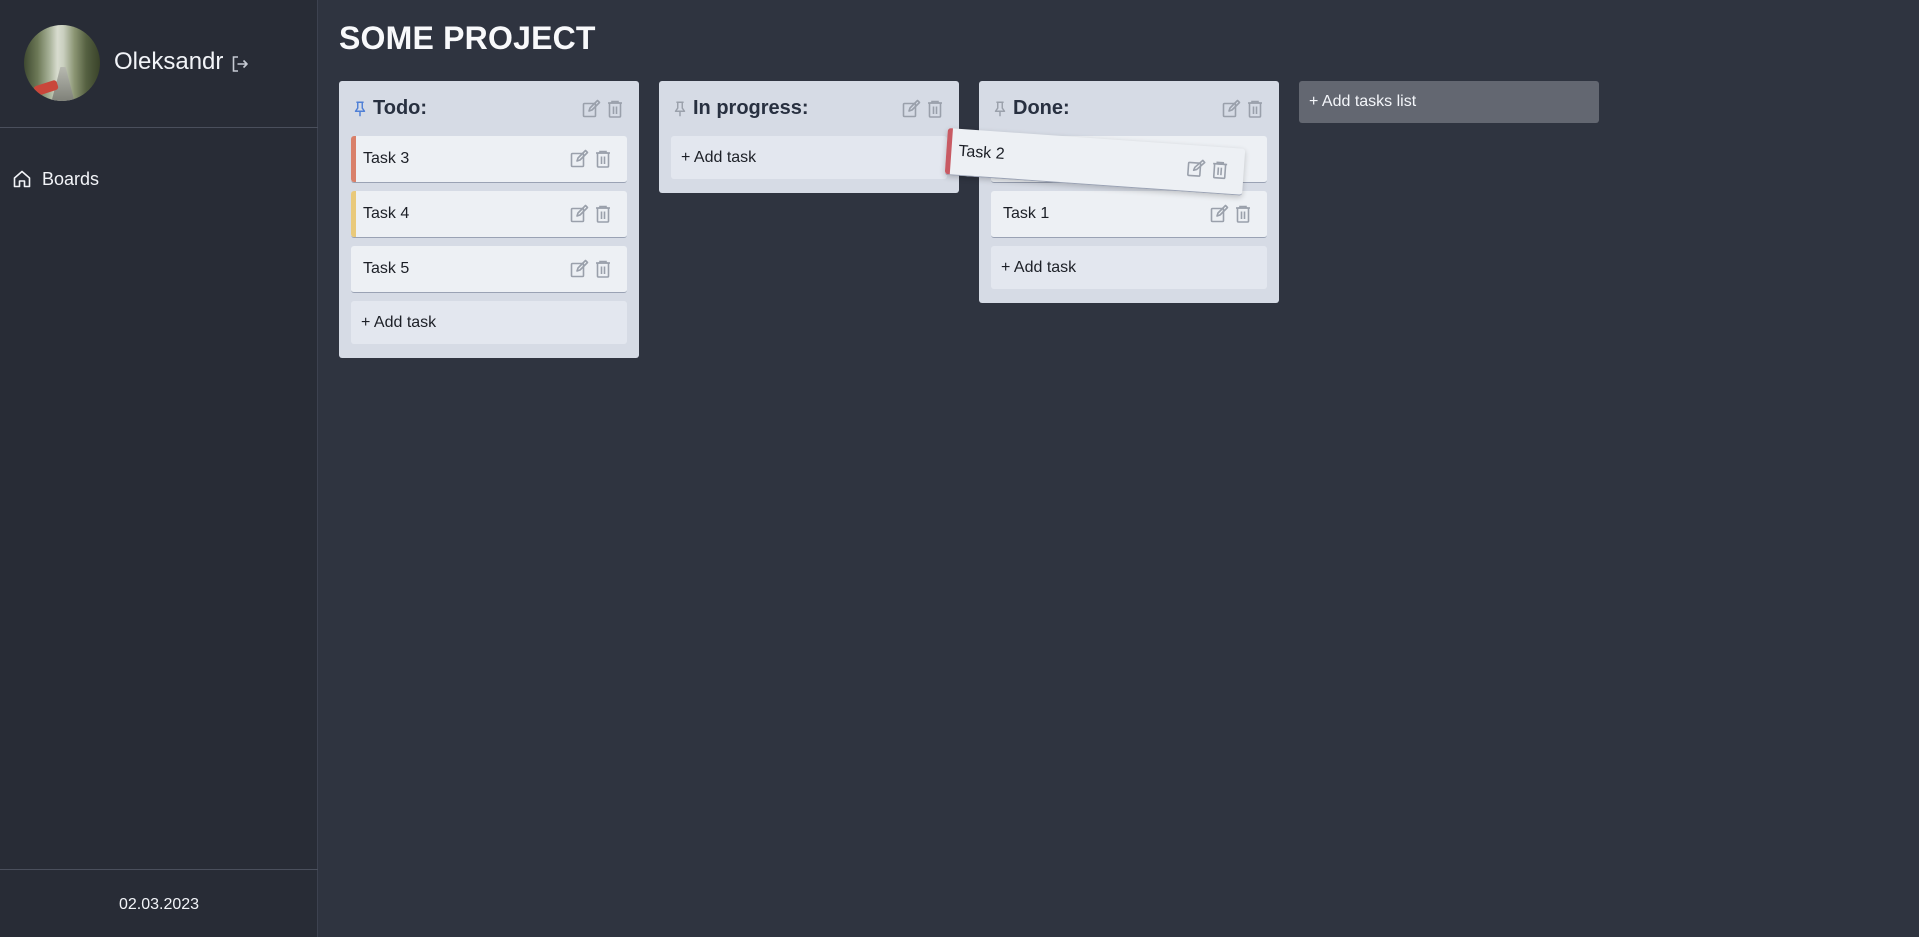 The height and width of the screenshot is (937, 1919). Describe the element at coordinates (71, 178) in the screenshot. I see `nav-item-label: Boards` at that location.